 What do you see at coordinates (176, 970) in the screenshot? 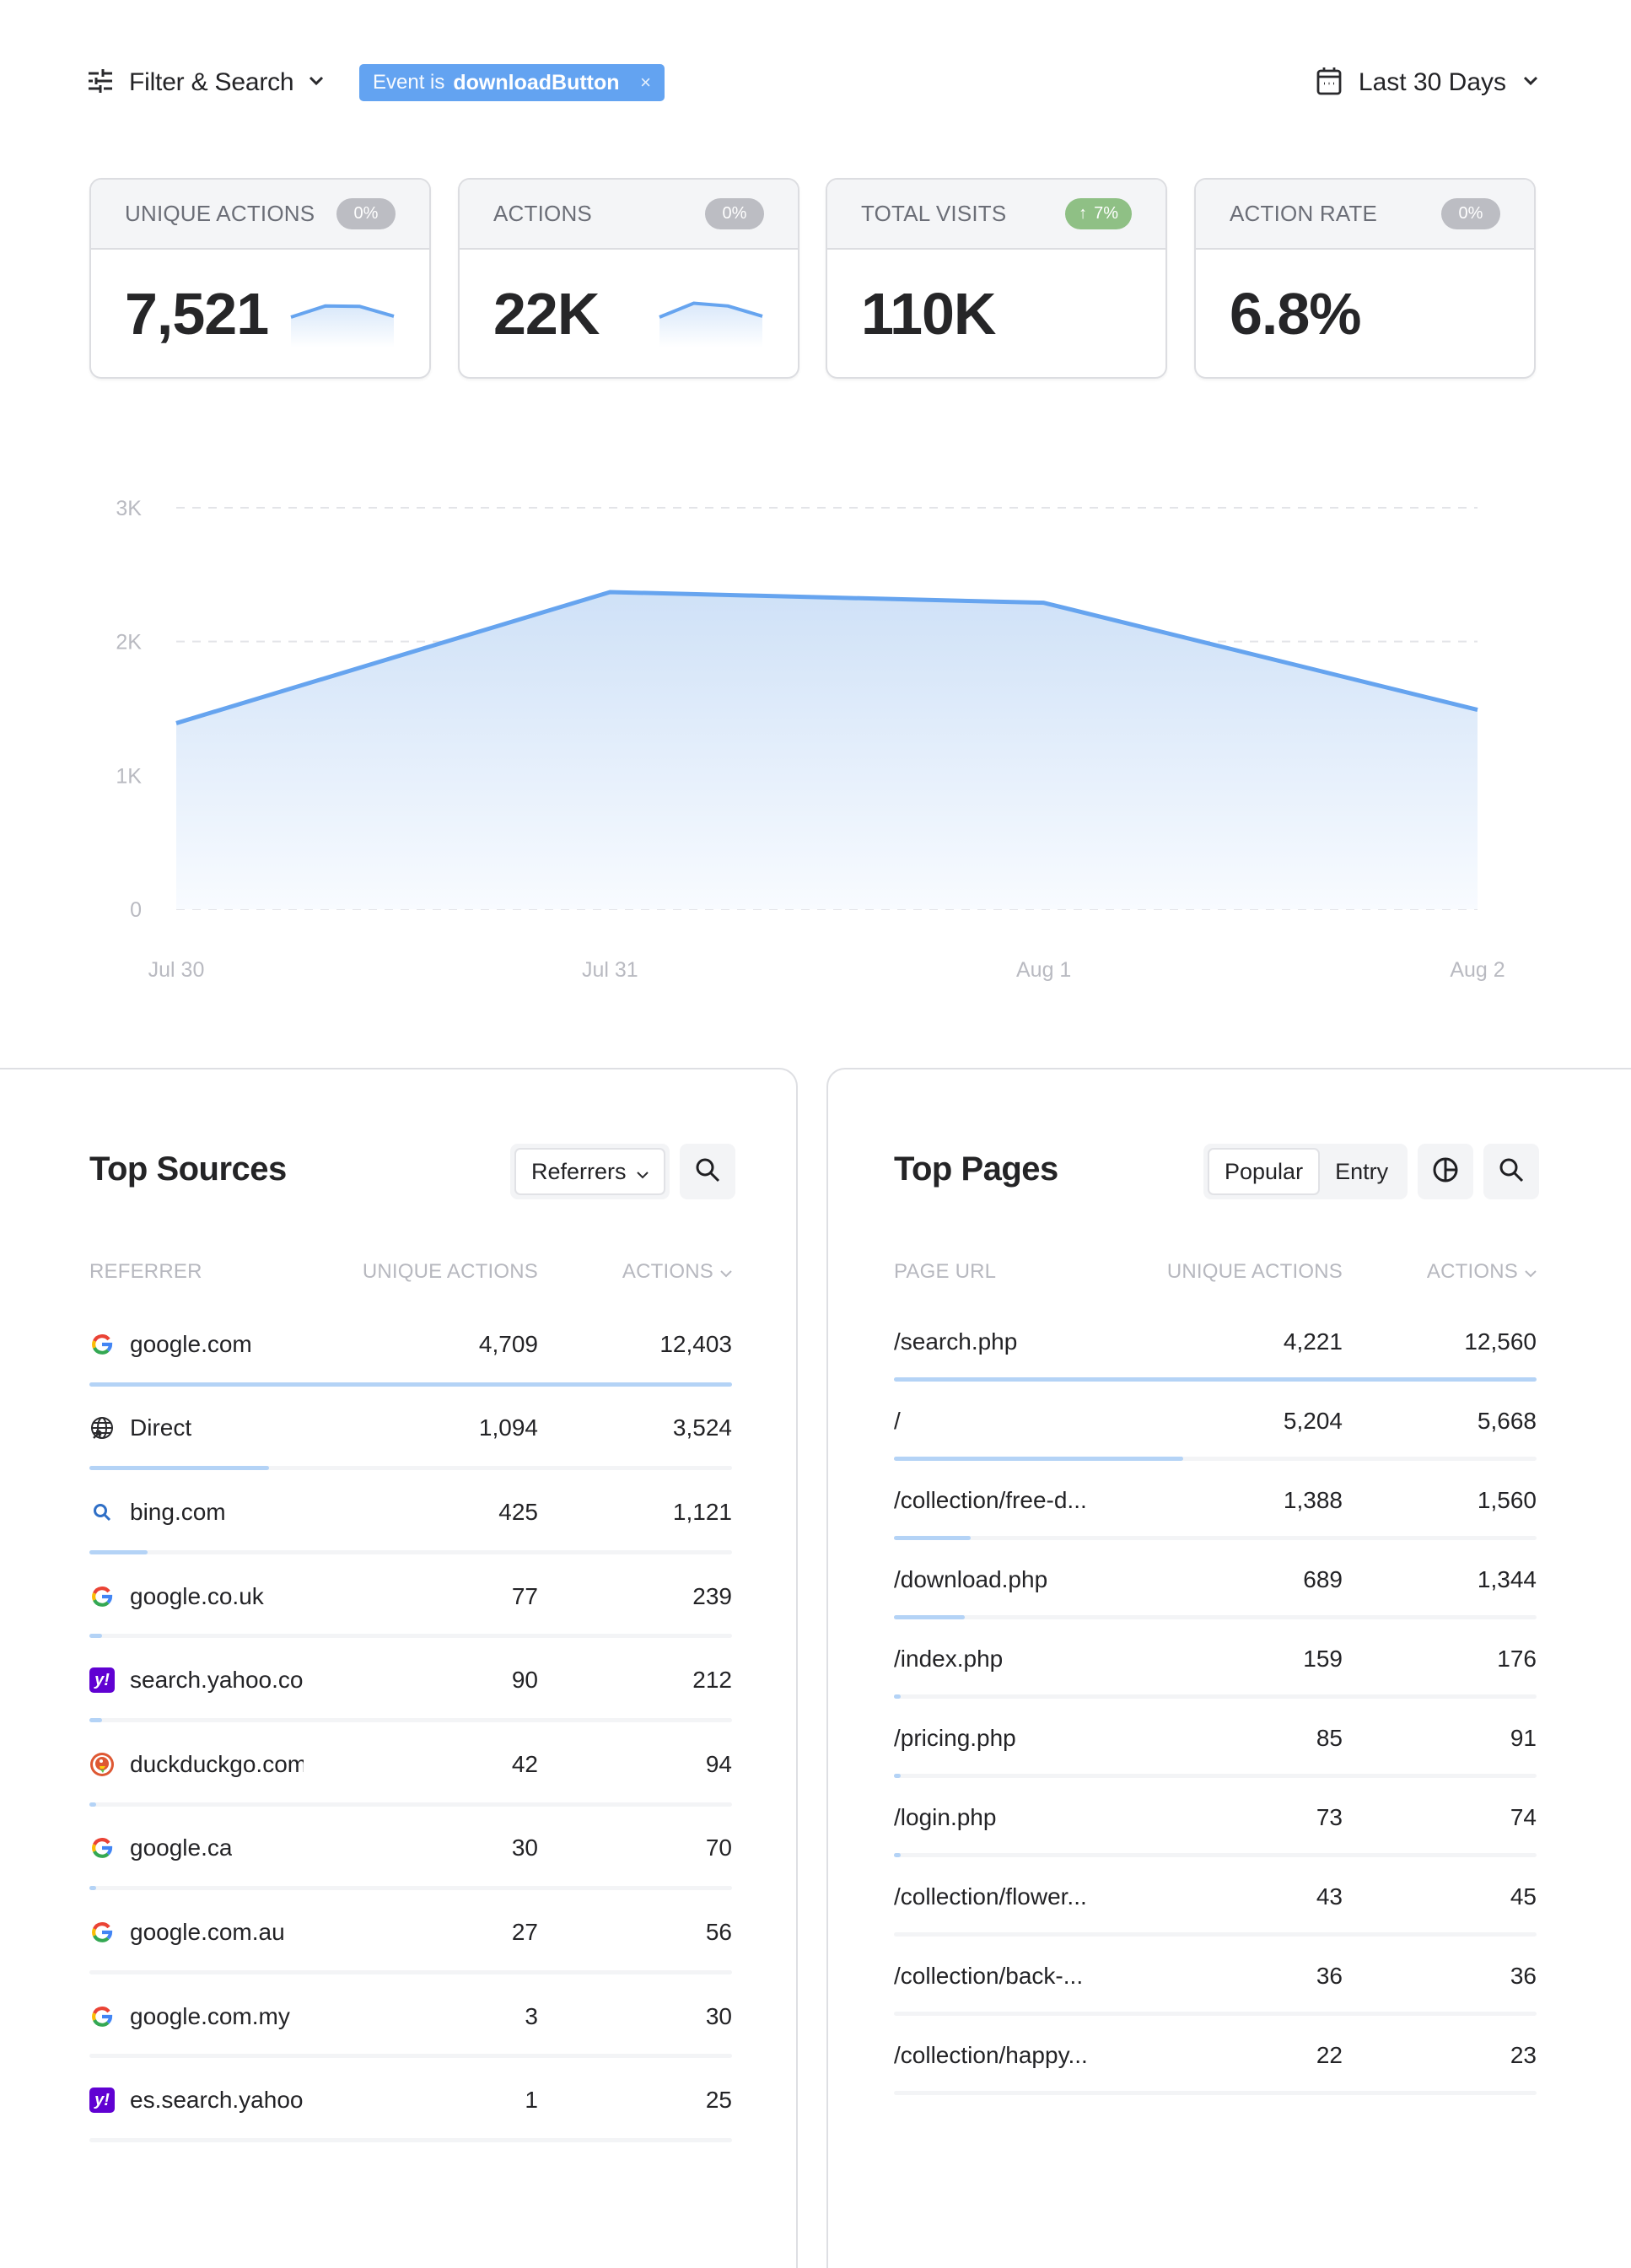
I see `x-tick-label: Jul 30` at bounding box center [176, 970].